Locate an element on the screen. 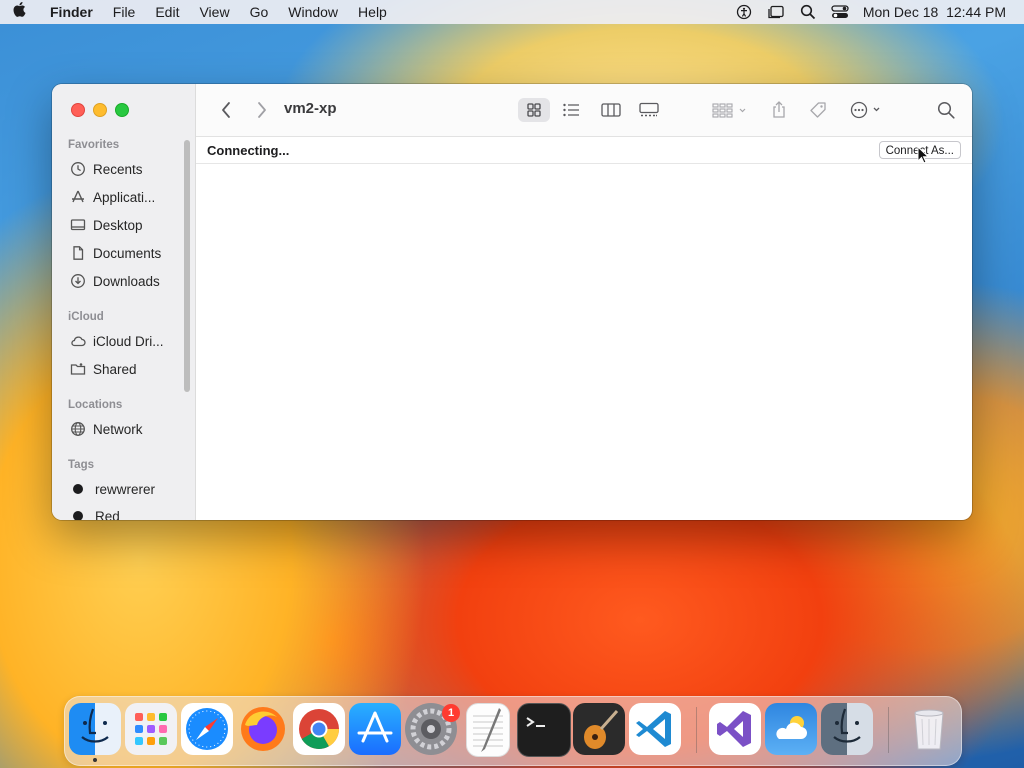  sidebar-item-label: Downloads is located at coordinates (126, 281).